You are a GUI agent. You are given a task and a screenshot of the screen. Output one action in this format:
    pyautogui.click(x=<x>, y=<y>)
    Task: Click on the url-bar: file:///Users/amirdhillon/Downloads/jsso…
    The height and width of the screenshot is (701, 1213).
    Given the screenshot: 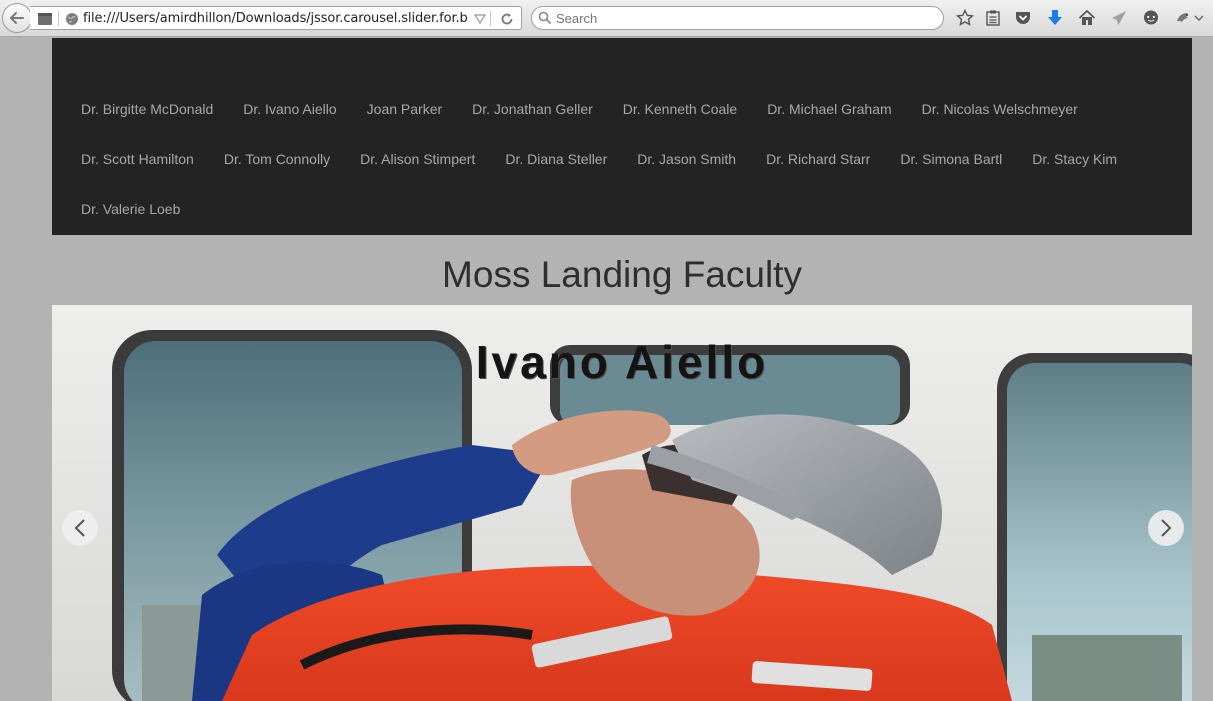 What is the action you would take?
    pyautogui.click(x=276, y=18)
    